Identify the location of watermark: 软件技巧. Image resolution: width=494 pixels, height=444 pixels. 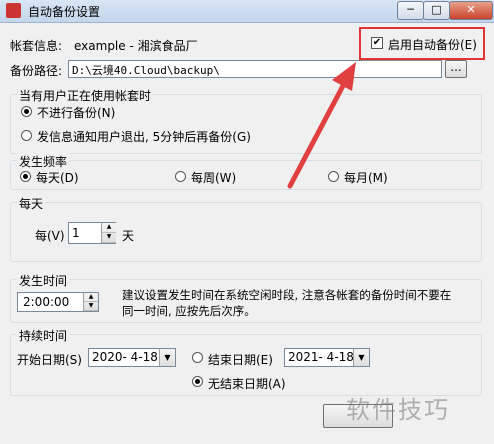
(398, 410).